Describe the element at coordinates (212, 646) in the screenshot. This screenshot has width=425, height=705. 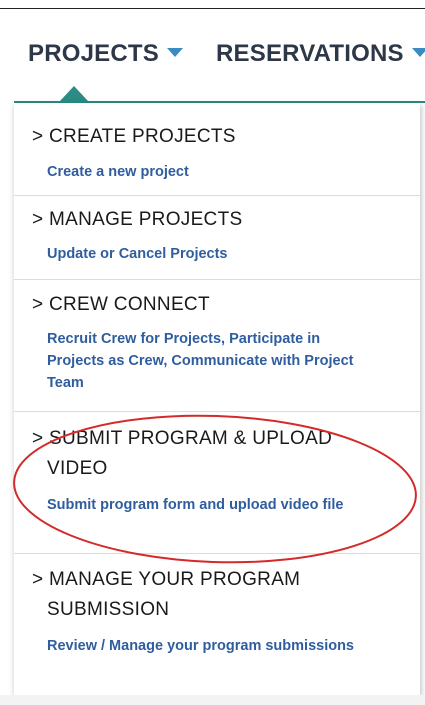
I see `menu-item-description: Review / Manage your program submissions` at that location.